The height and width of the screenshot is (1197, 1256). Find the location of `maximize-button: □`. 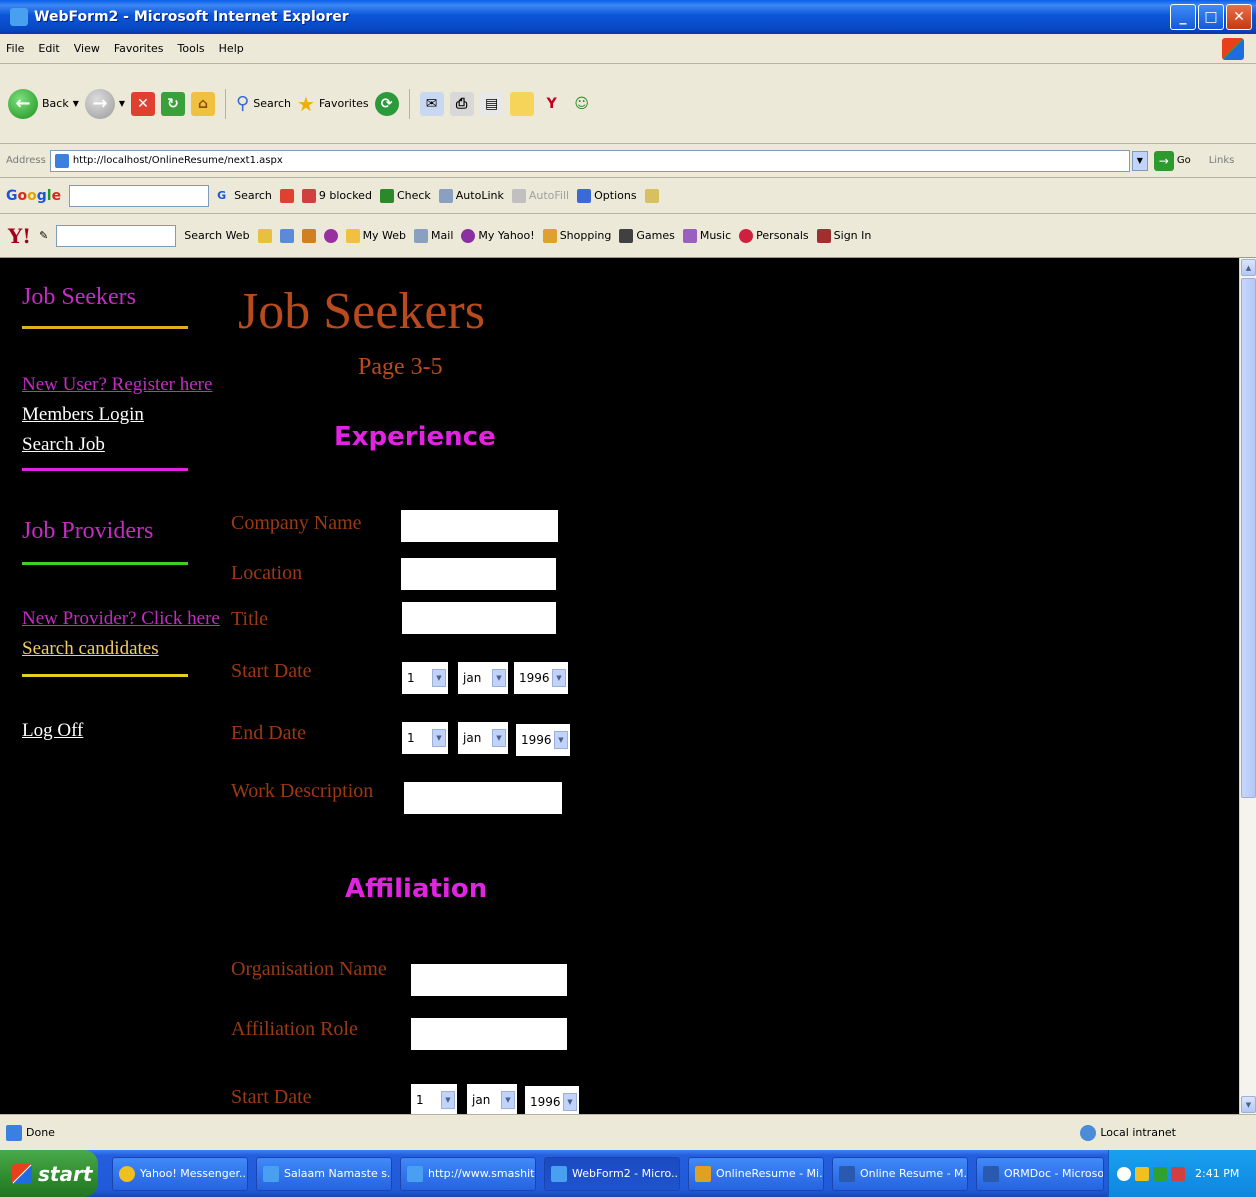

maximize-button: □ is located at coordinates (1211, 17).